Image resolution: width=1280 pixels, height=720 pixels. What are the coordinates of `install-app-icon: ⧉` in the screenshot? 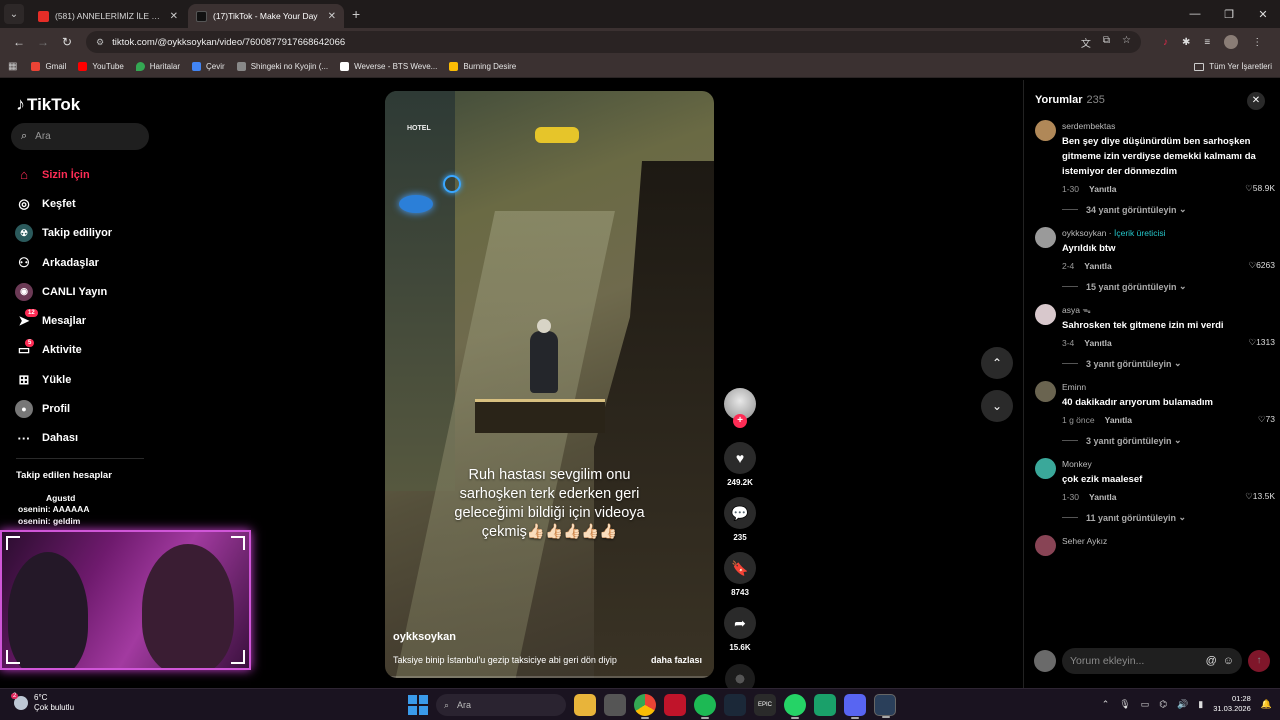 It's located at (1106, 42).